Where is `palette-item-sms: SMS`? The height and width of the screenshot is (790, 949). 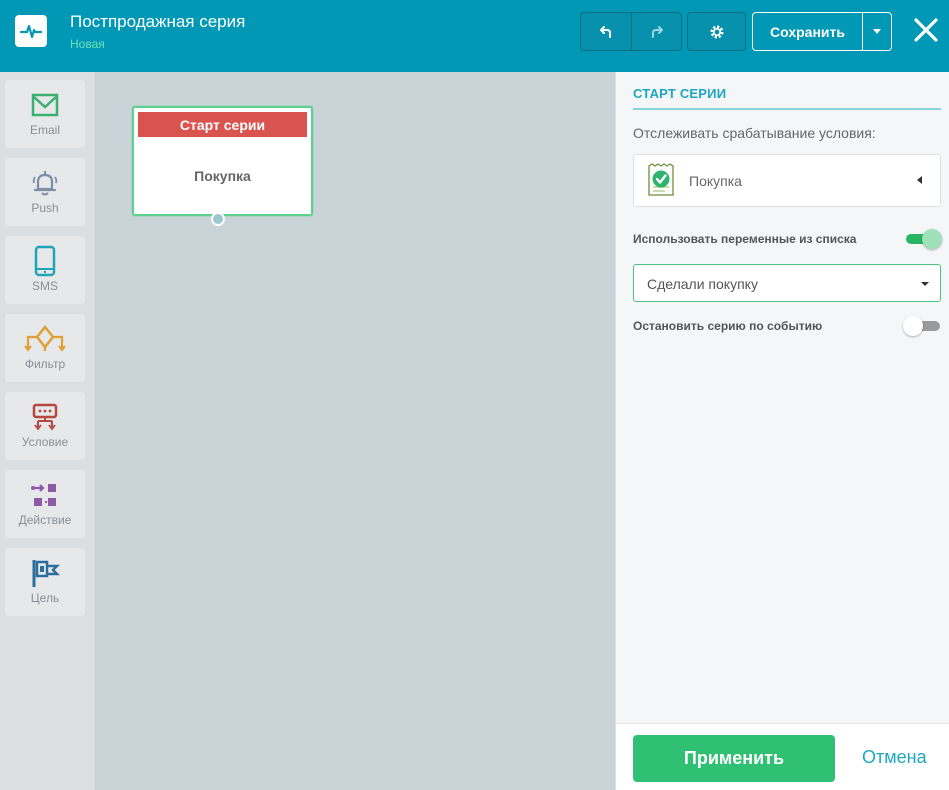 palette-item-sms: SMS is located at coordinates (45, 270).